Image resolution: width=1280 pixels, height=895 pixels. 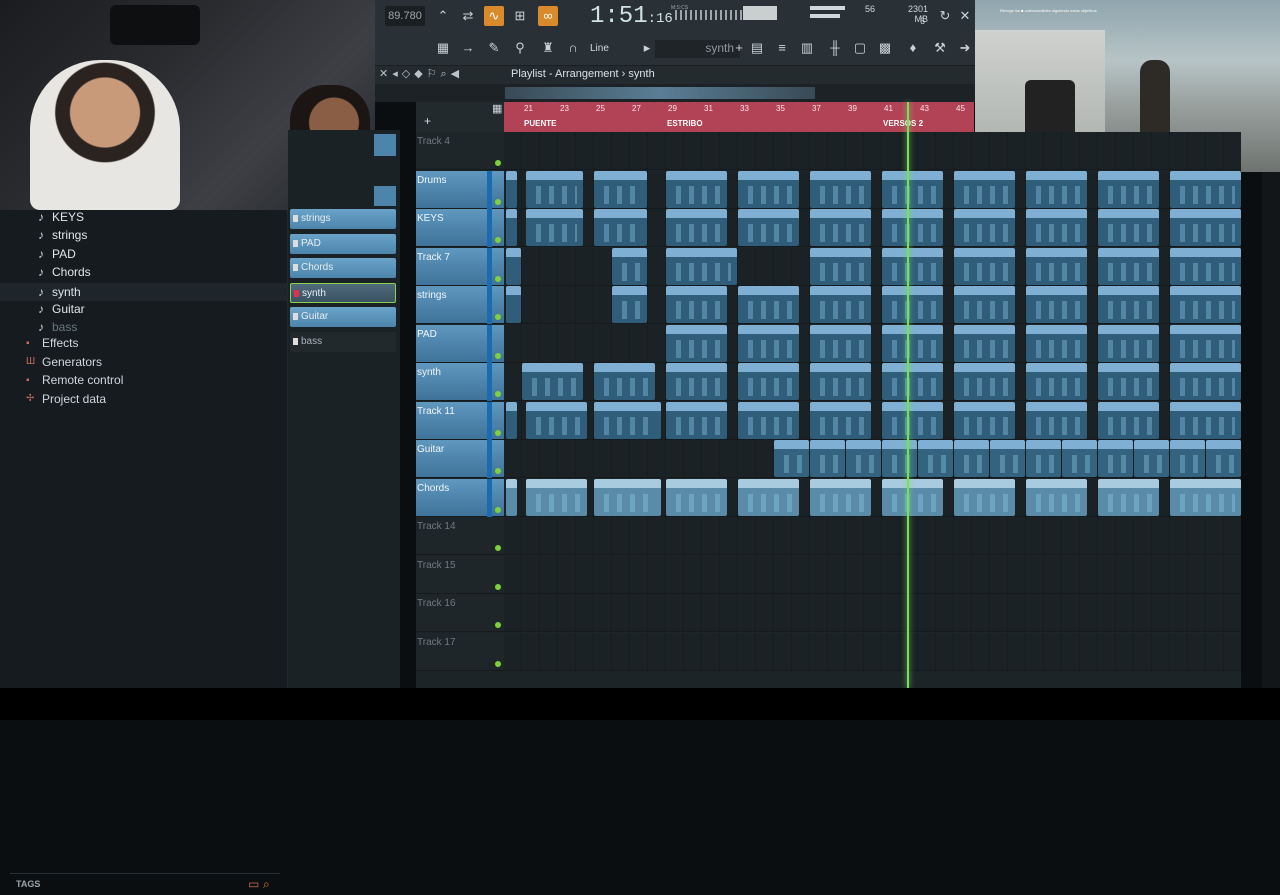 I want to click on pattern-clip: ▮ Pa..2, so click(x=629, y=266).